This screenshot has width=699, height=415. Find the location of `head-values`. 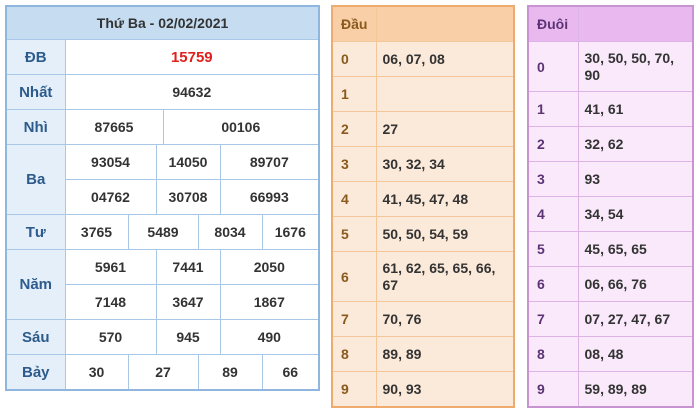

head-values is located at coordinates (445, 94).